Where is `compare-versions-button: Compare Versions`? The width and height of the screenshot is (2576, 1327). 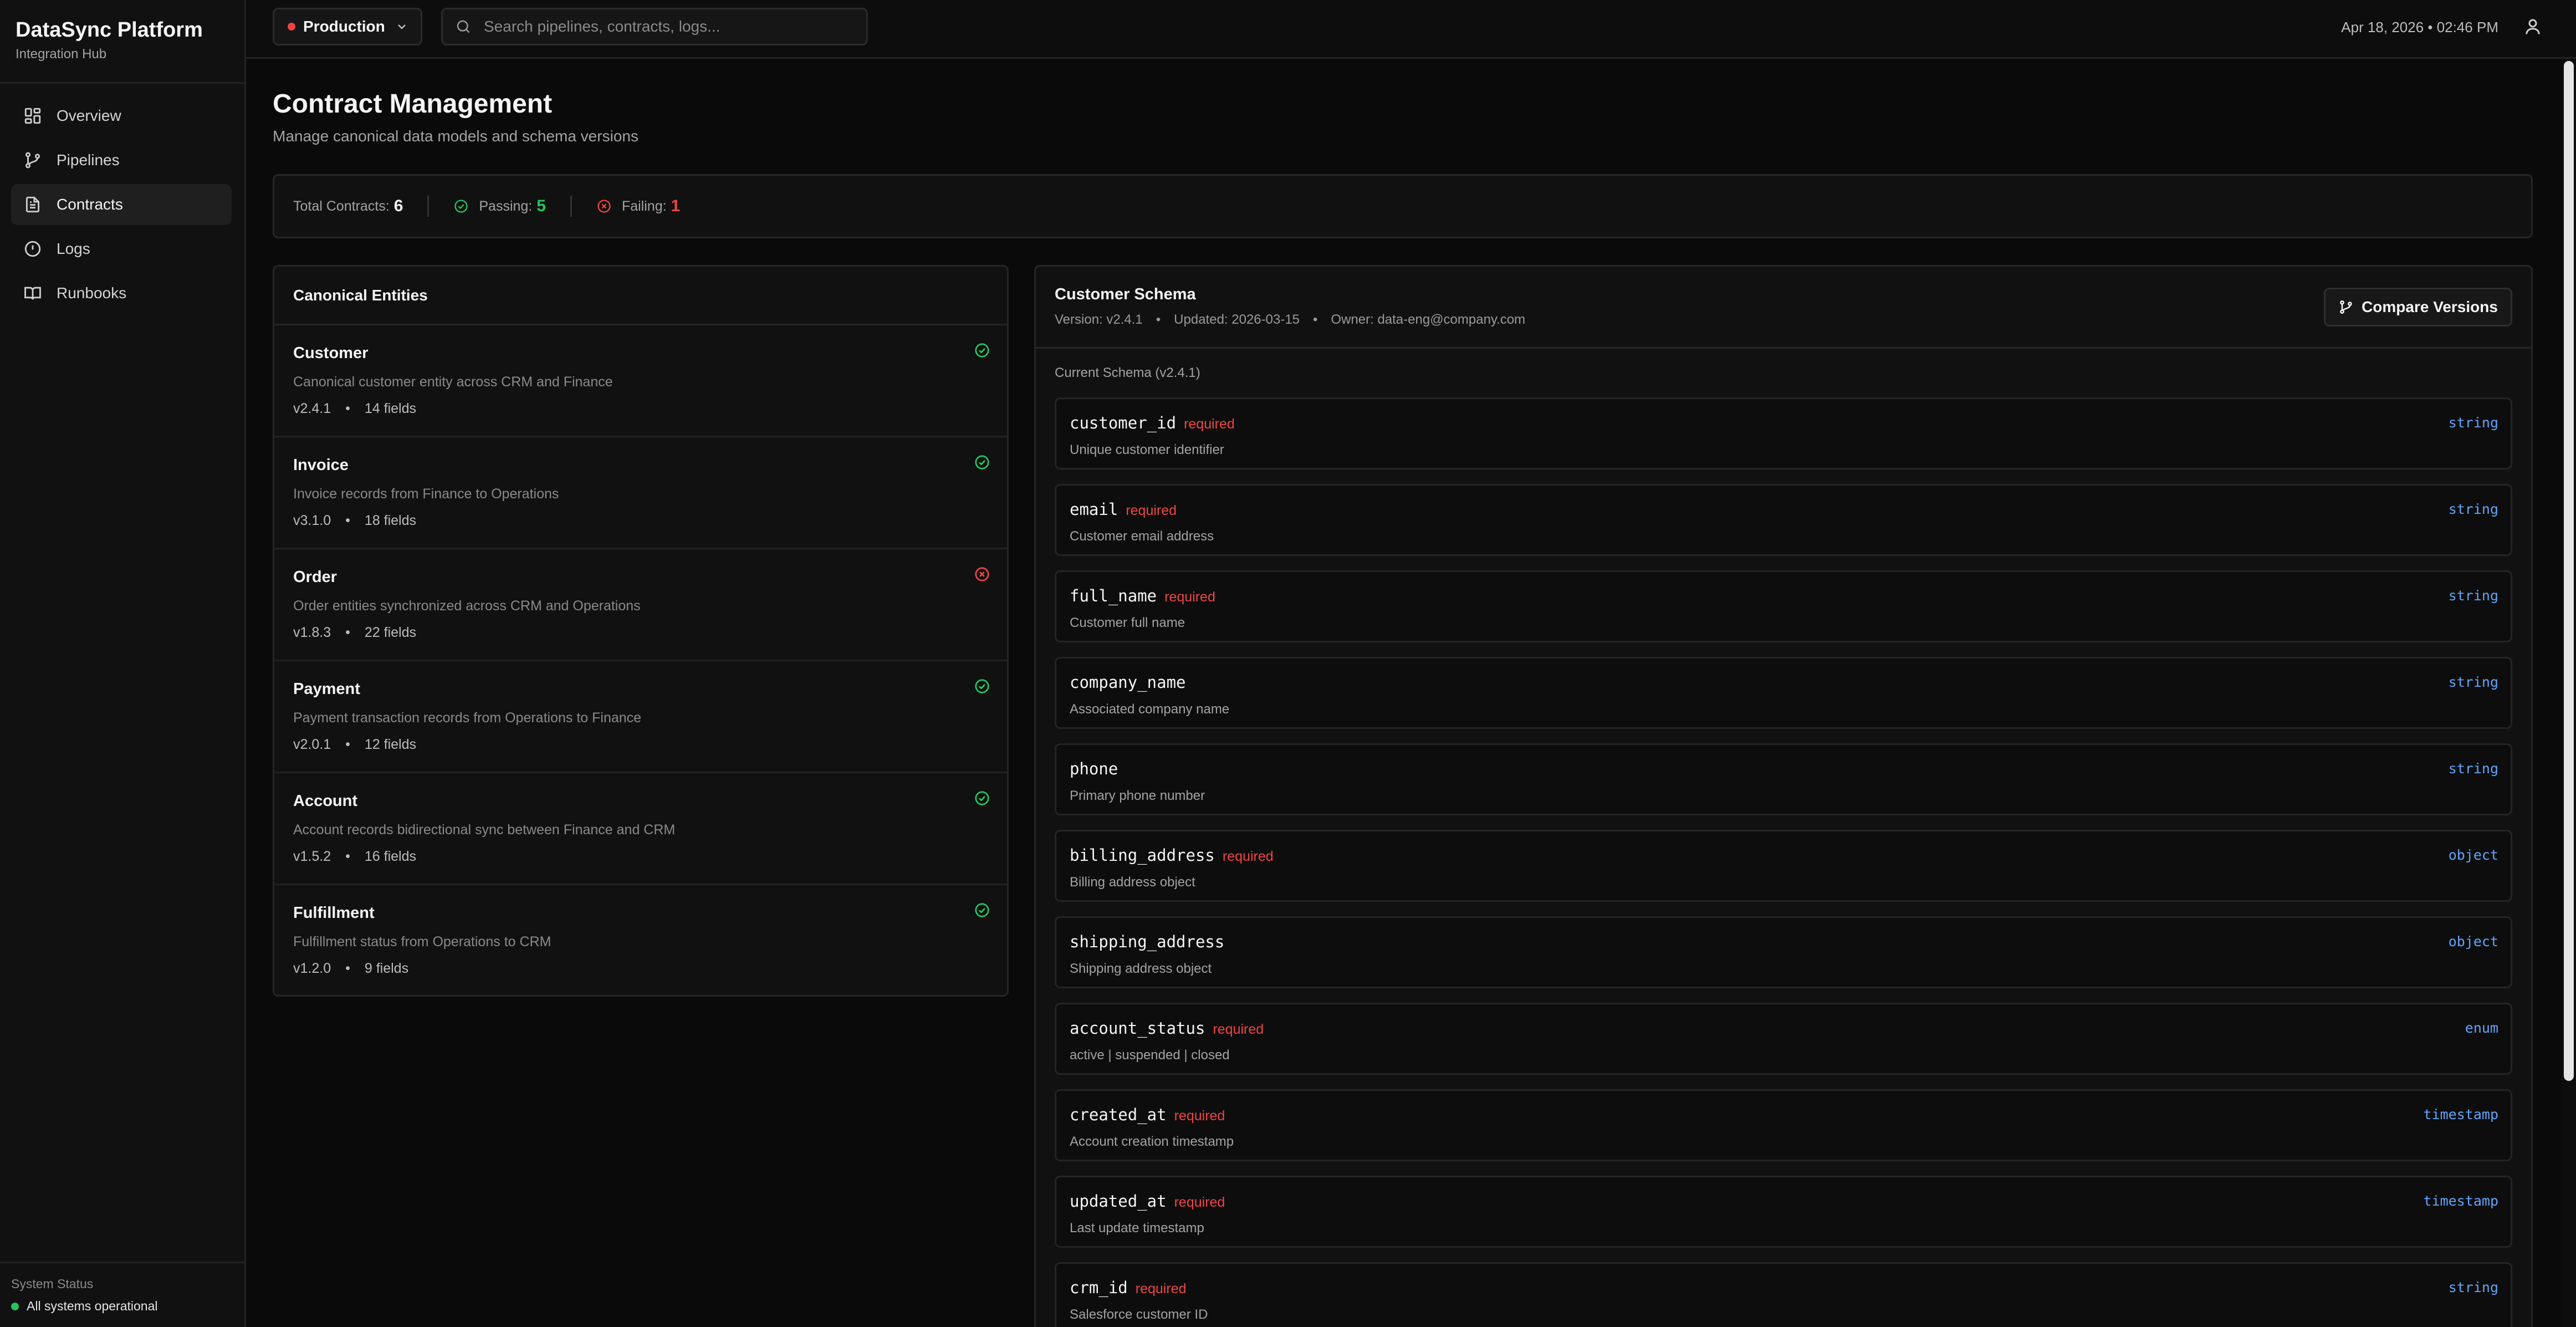 compare-versions-button: Compare Versions is located at coordinates (2418, 307).